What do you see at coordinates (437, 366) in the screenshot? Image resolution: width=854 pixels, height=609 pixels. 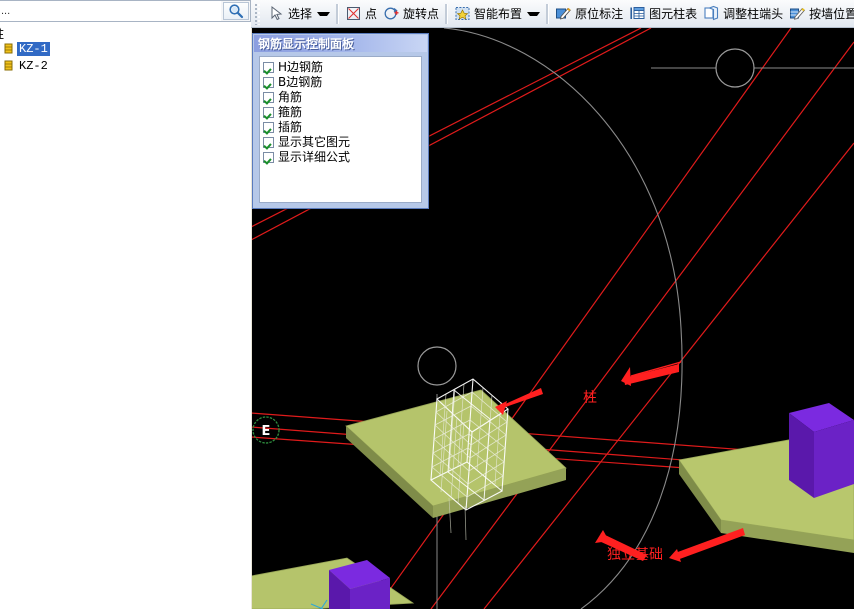 I see `axis-marker-unlabeled-mid` at bounding box center [437, 366].